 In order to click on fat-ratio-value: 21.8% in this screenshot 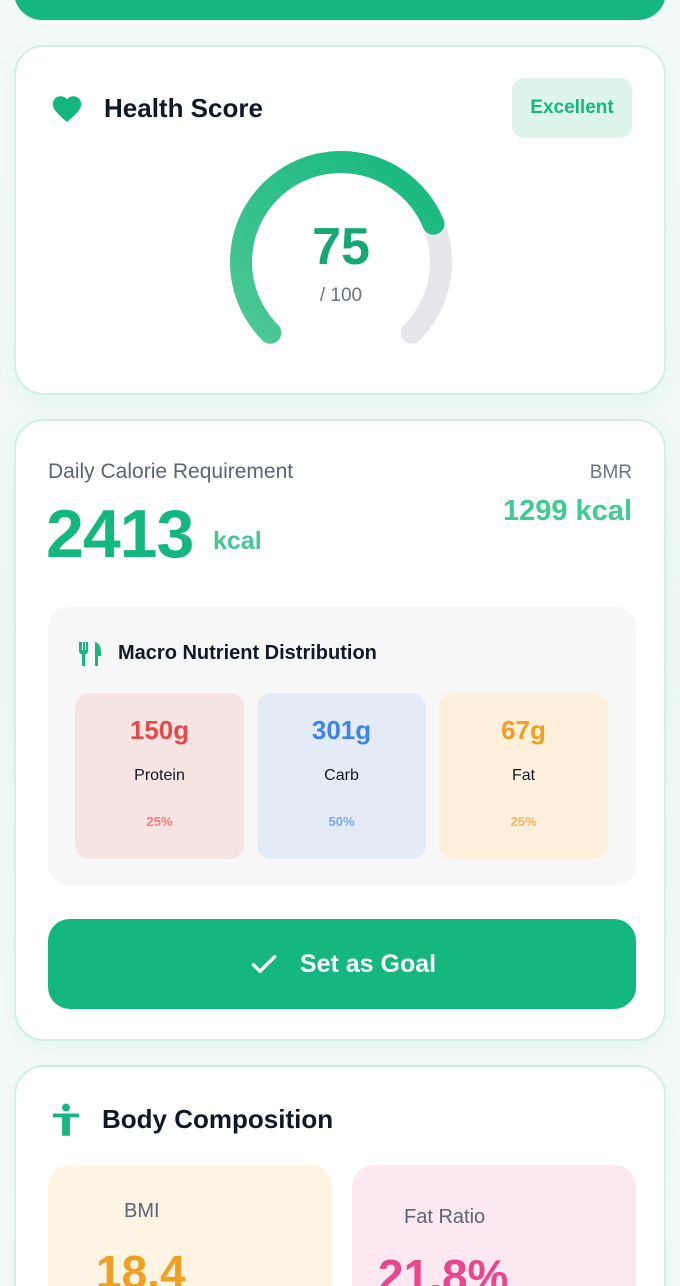, I will do `click(443, 1268)`.